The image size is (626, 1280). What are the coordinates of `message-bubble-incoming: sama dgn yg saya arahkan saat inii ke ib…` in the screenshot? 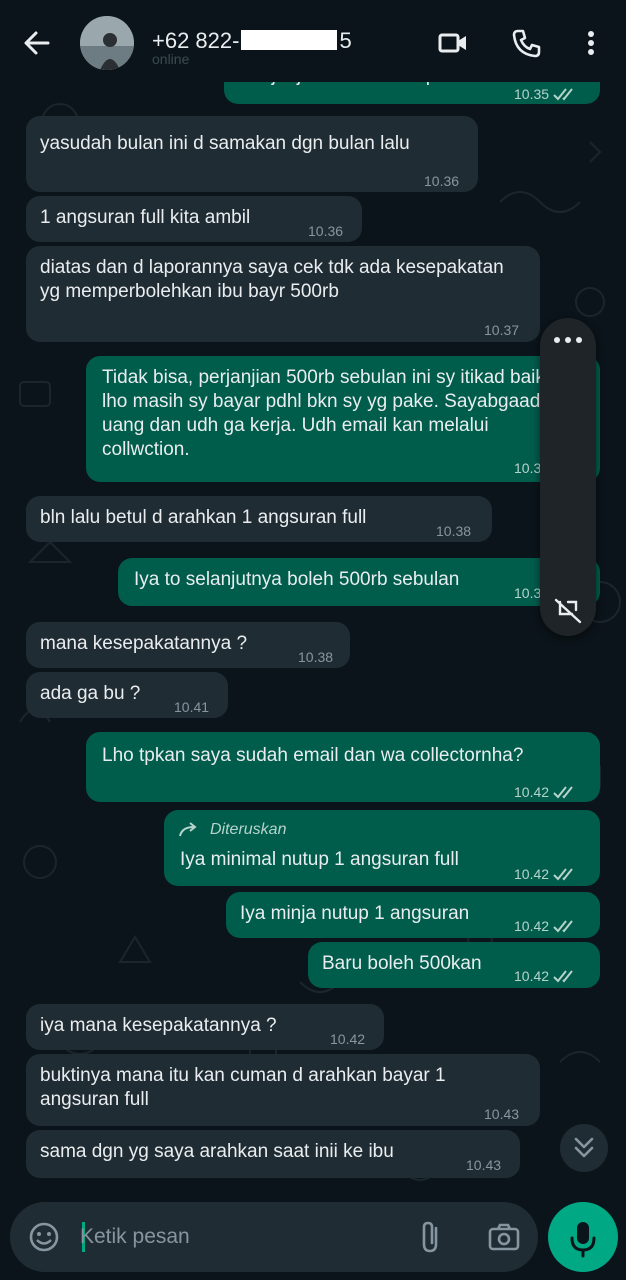 It's located at (273, 1154).